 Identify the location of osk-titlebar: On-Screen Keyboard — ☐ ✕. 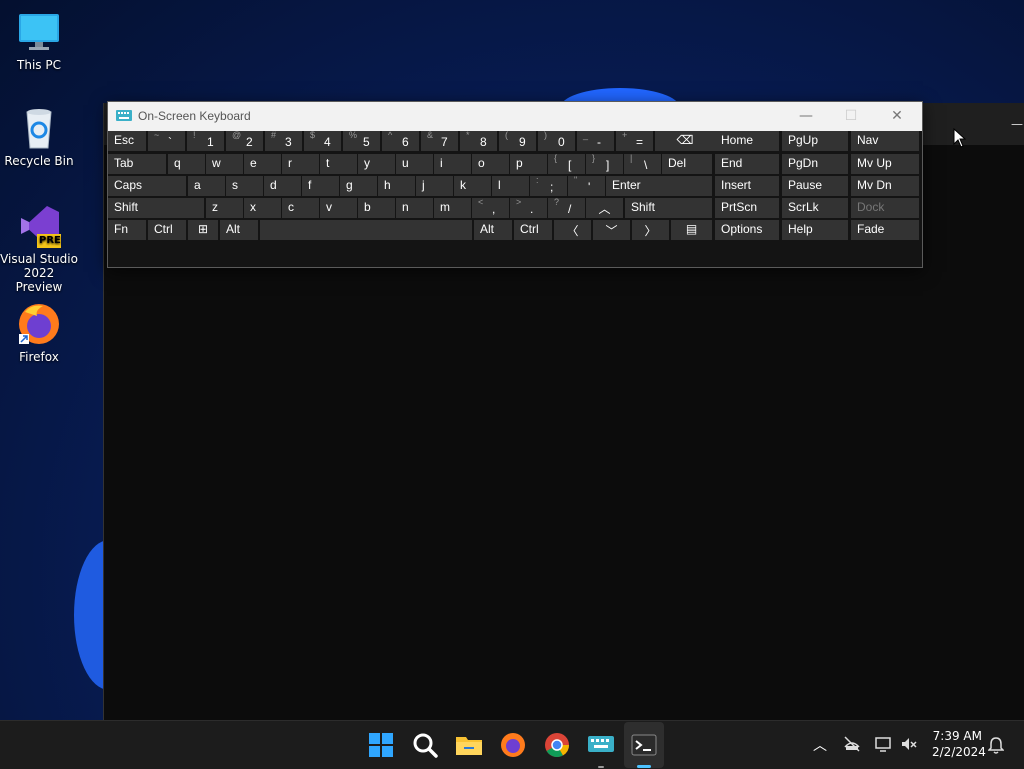
(515, 116).